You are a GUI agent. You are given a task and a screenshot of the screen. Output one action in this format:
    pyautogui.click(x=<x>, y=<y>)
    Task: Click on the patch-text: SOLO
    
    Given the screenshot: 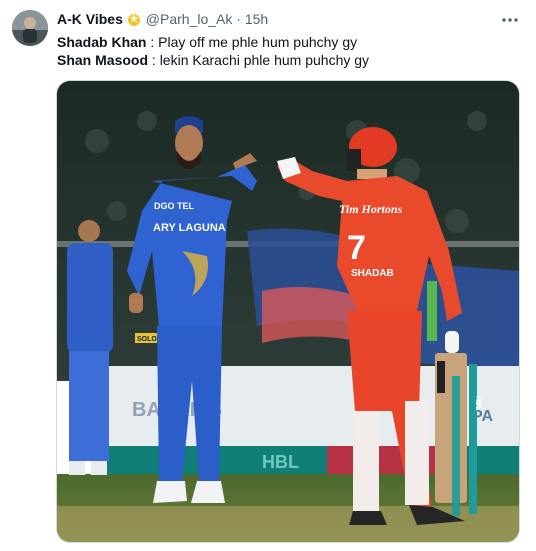 What is the action you would take?
    pyautogui.click(x=147, y=339)
    